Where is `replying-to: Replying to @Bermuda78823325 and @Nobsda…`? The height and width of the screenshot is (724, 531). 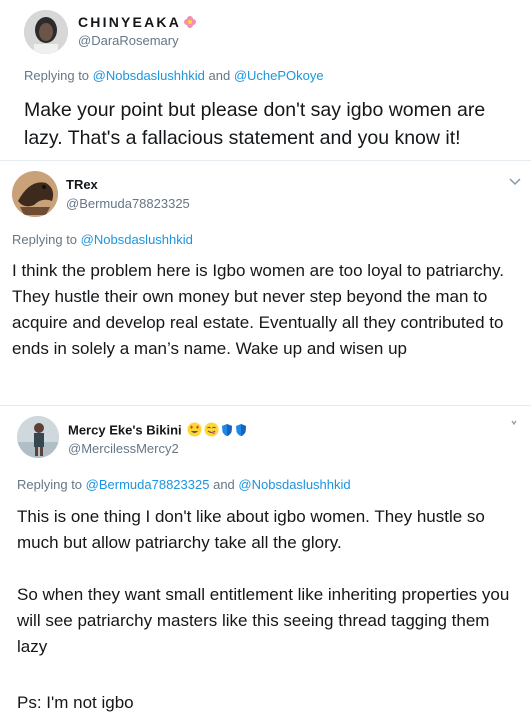
replying-to: Replying to @Bermuda78823325 and @Nobsda… is located at coordinates (184, 484).